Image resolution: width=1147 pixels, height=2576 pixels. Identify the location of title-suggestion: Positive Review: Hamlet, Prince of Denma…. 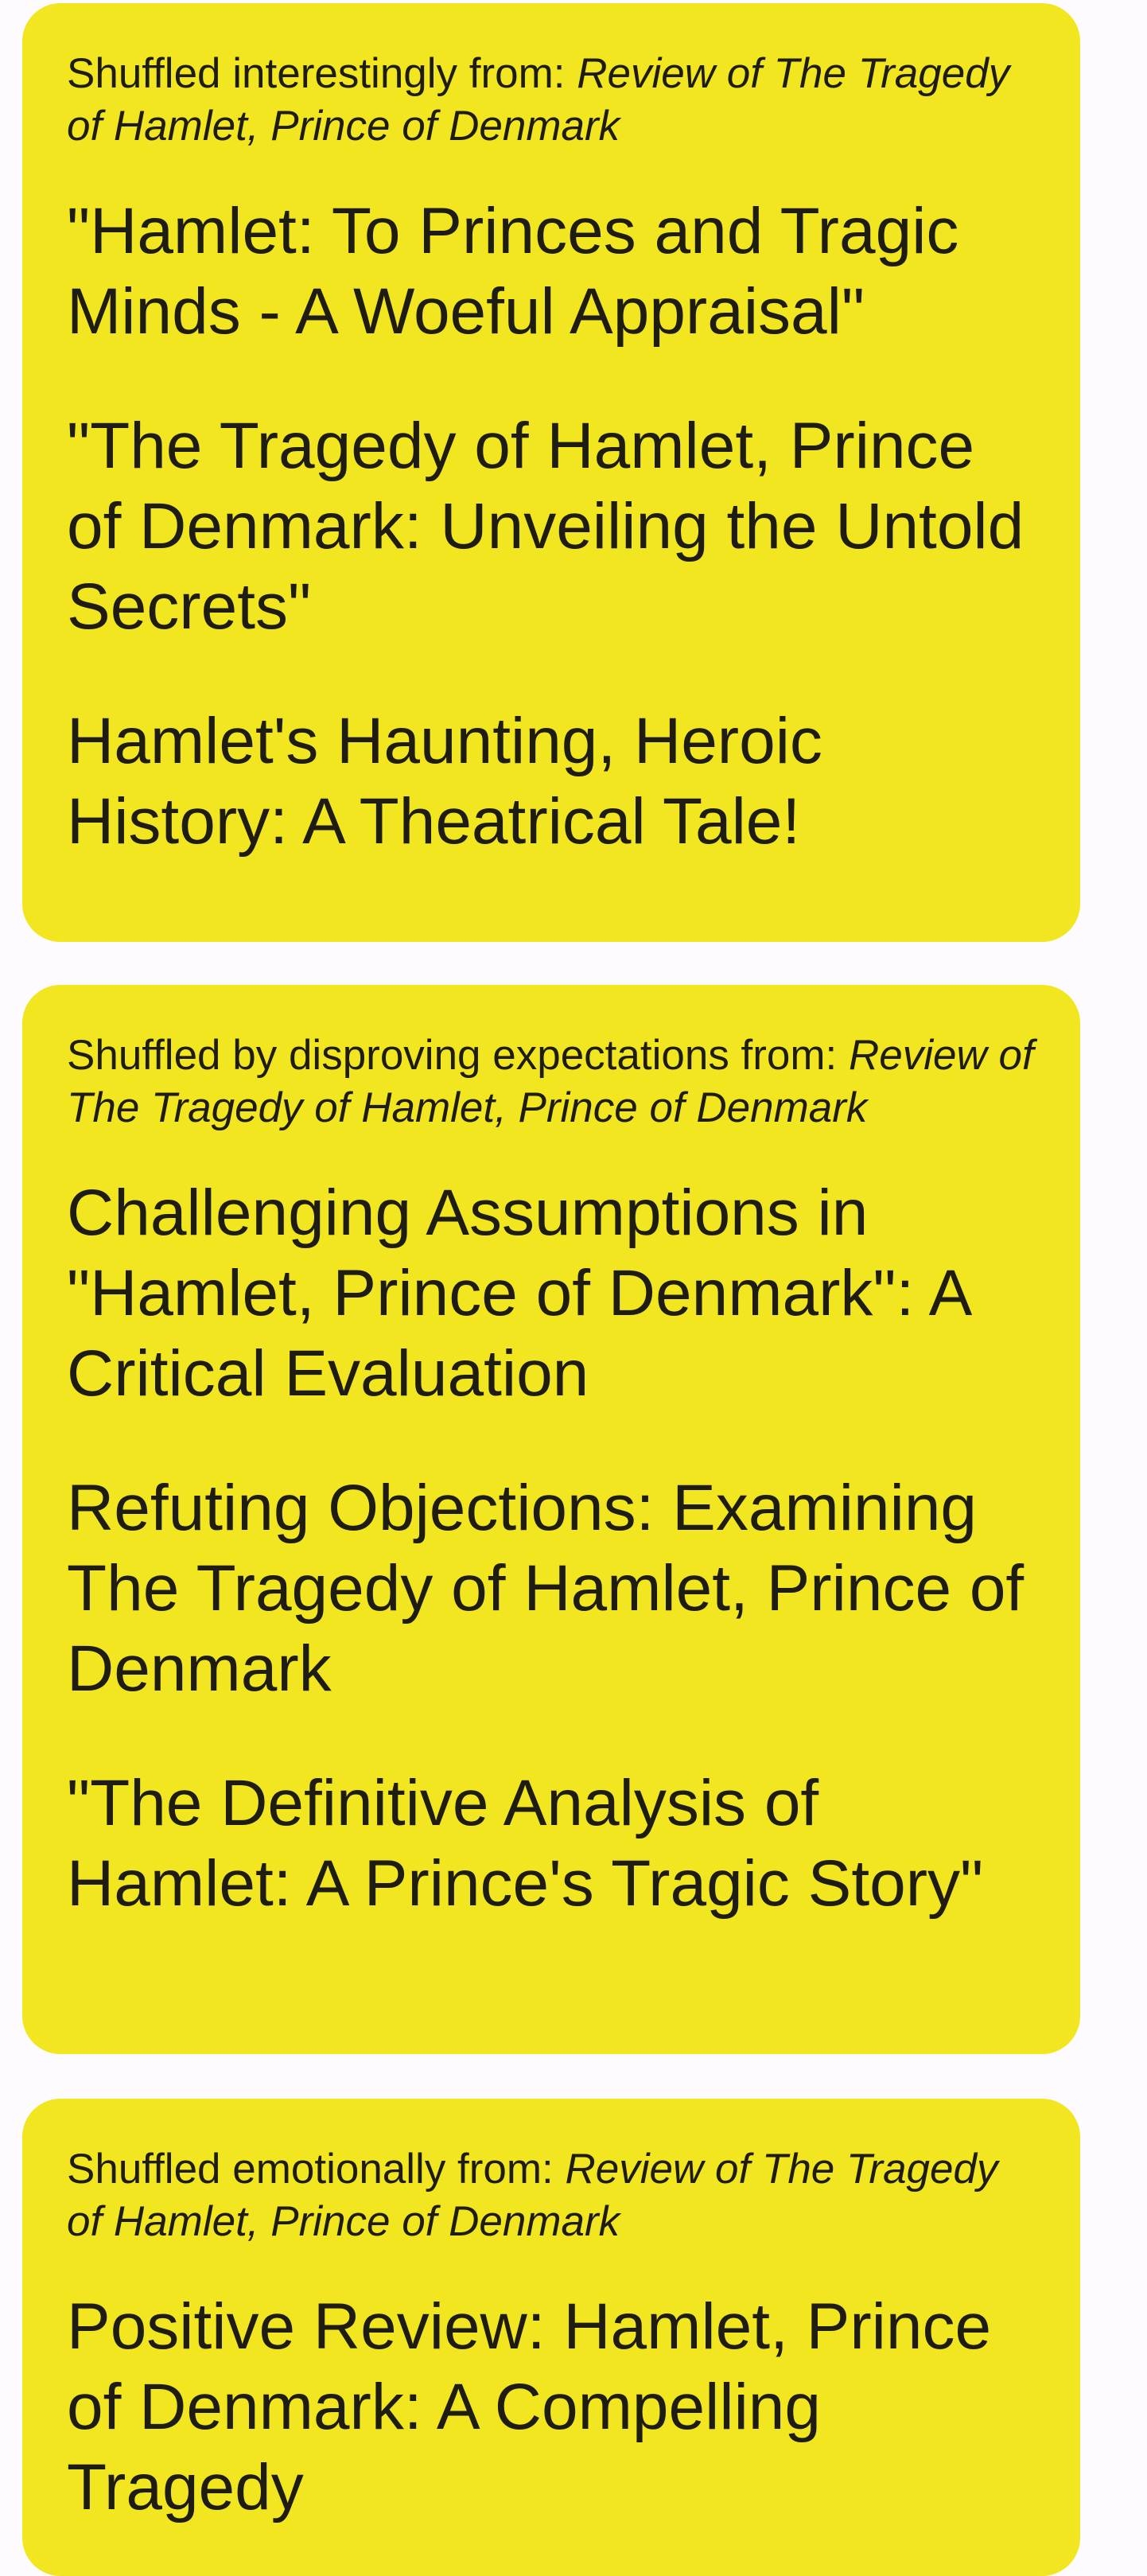
(551, 2406).